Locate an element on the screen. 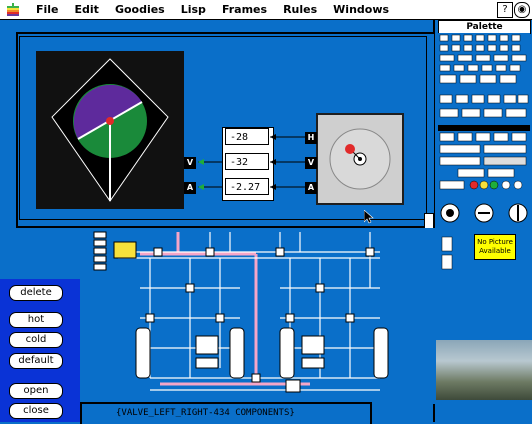 Image resolution: width=532 pixels, height=424 pixels. menu-frames: Frames is located at coordinates (244, 9).